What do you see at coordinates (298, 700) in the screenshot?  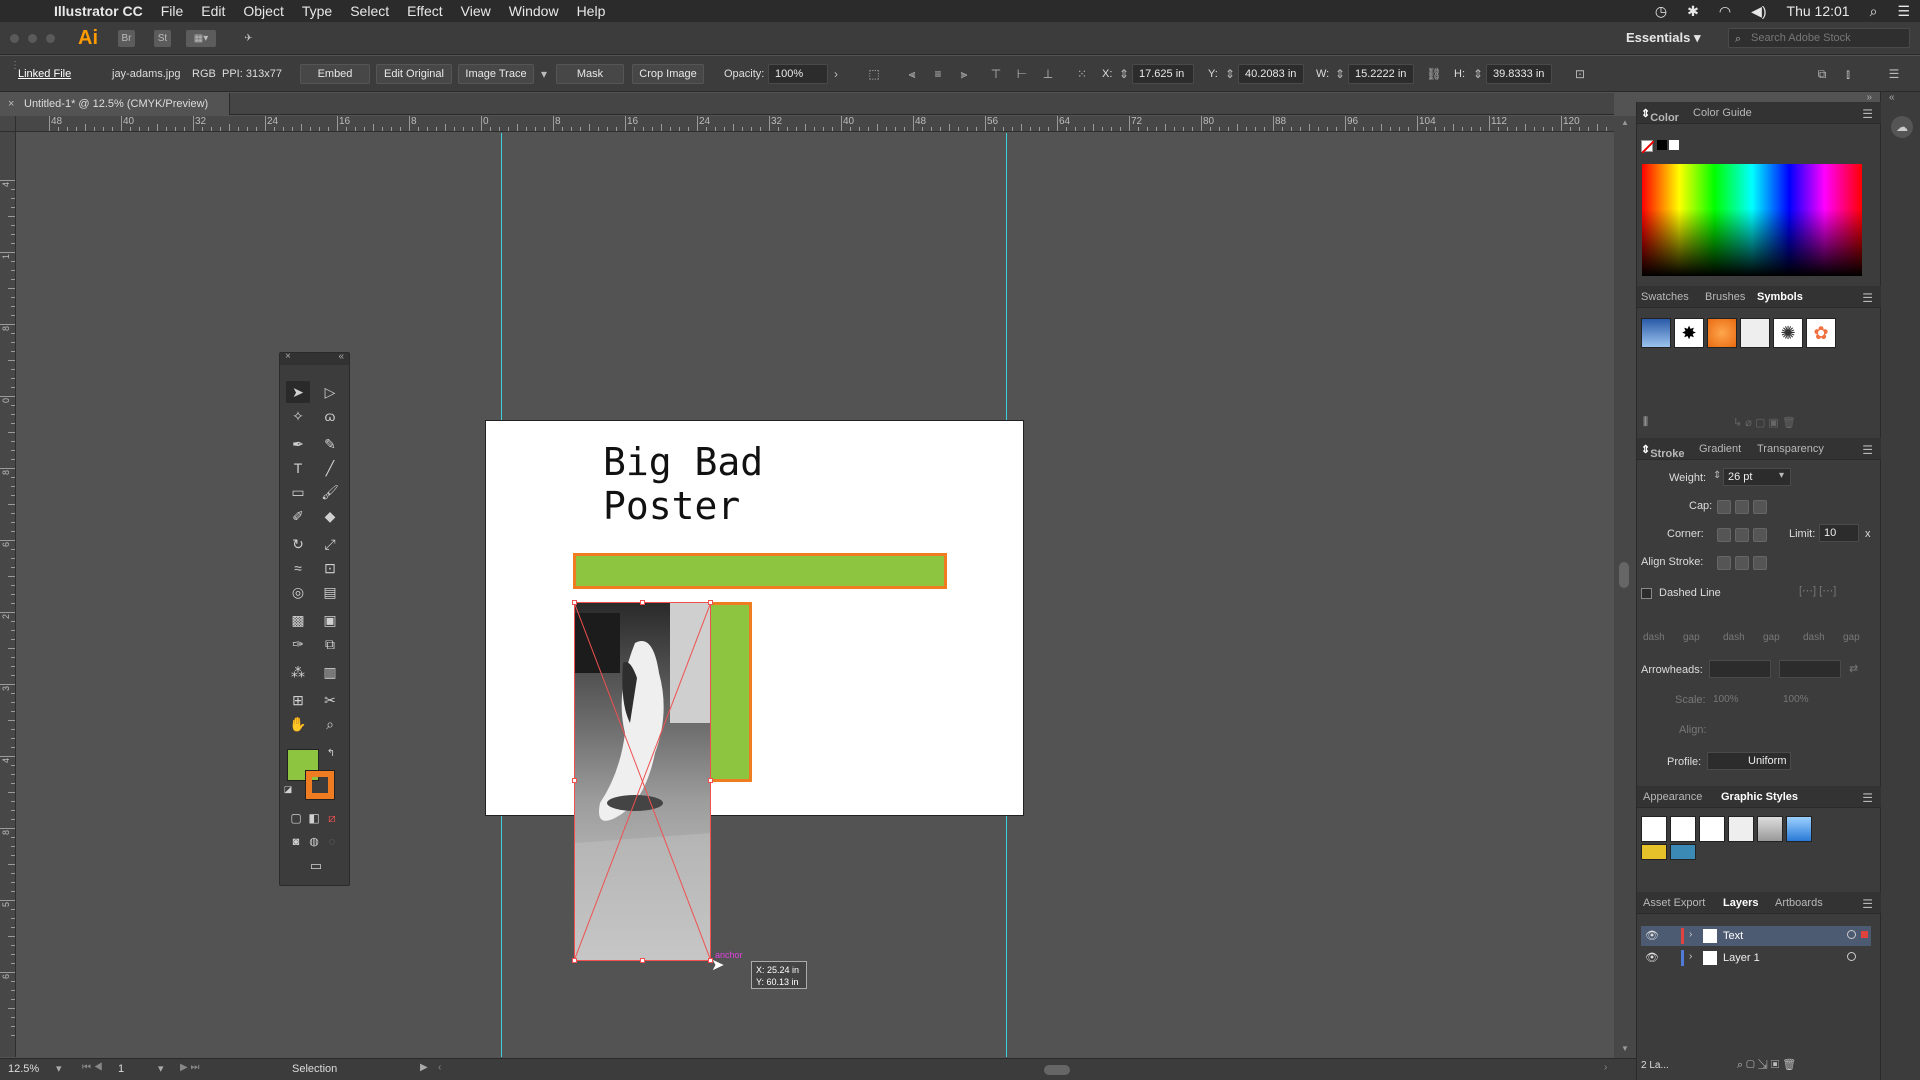 I see `artboard-tool-icon: ⊞` at bounding box center [298, 700].